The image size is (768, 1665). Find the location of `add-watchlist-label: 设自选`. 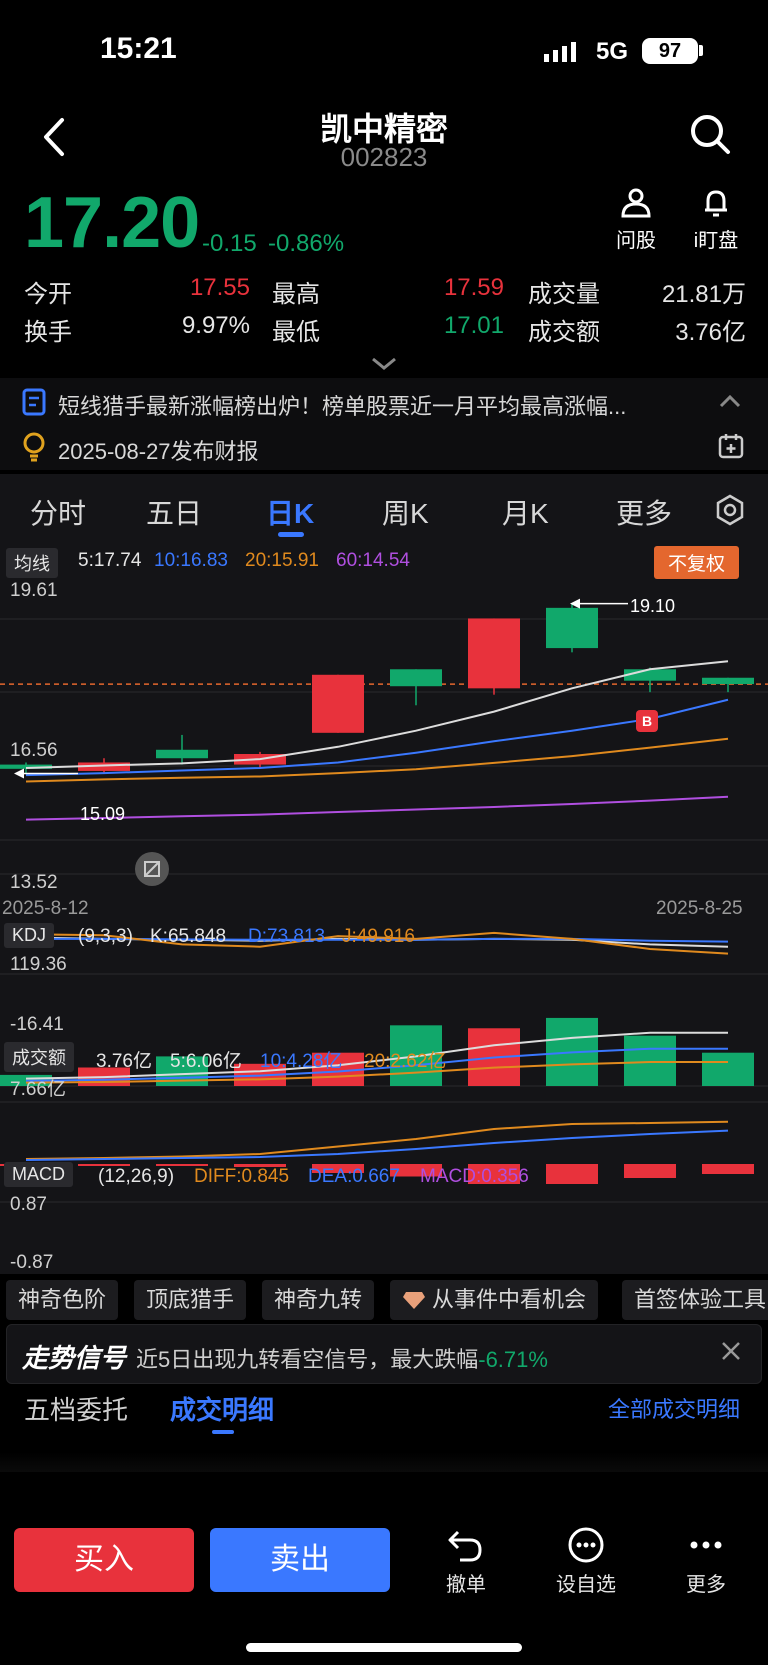

add-watchlist-label: 设自选 is located at coordinates (586, 1585).